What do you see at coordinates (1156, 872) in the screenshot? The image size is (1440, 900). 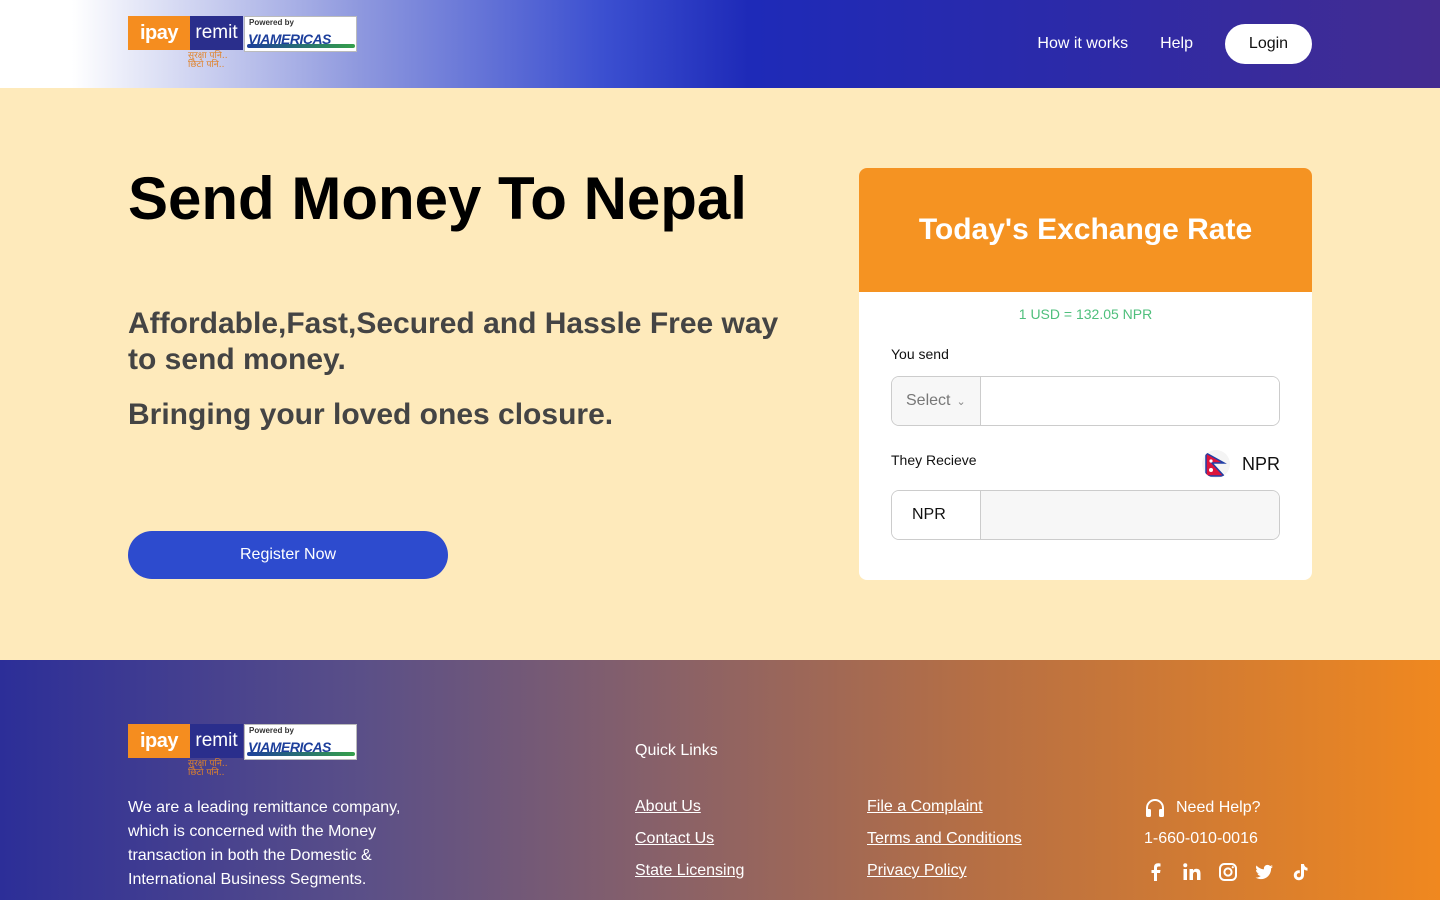 I see `facebook-icon` at bounding box center [1156, 872].